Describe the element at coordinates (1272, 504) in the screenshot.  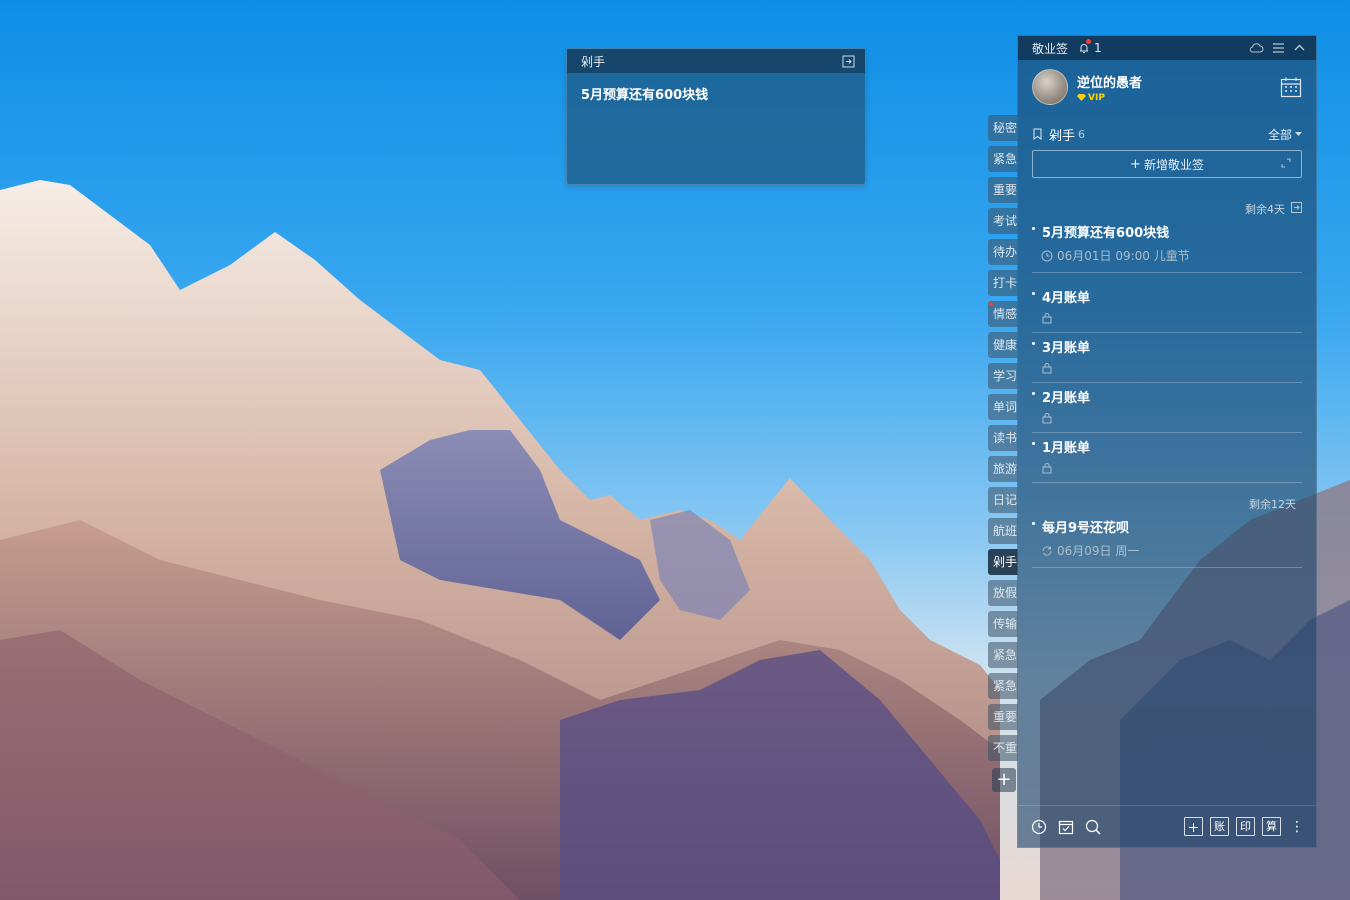
I see `remaining-days: 剩余12天` at that location.